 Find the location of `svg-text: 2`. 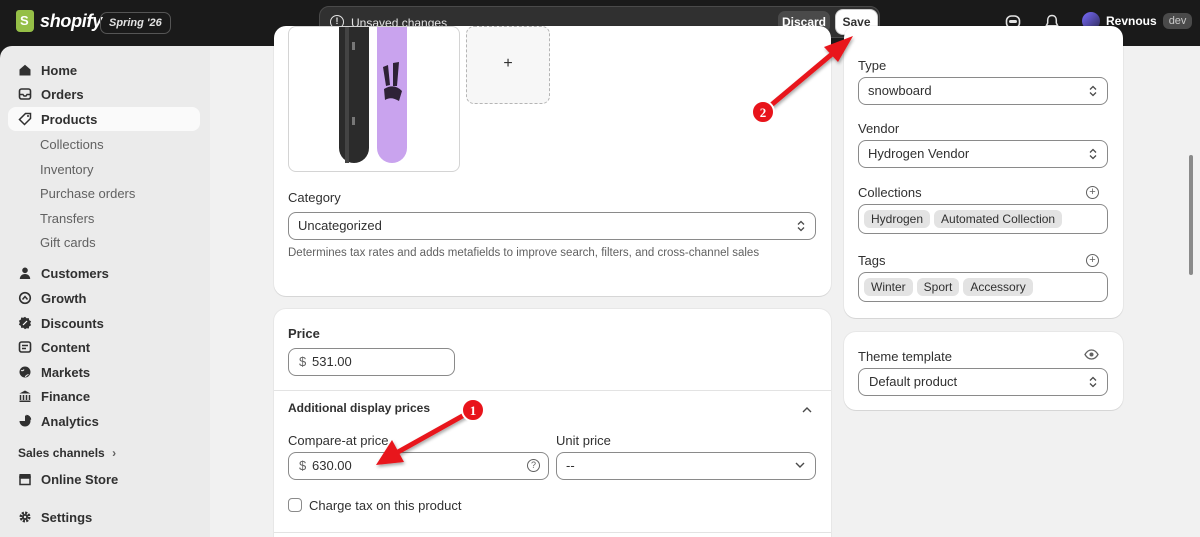

svg-text: 2 is located at coordinates (763, 112).